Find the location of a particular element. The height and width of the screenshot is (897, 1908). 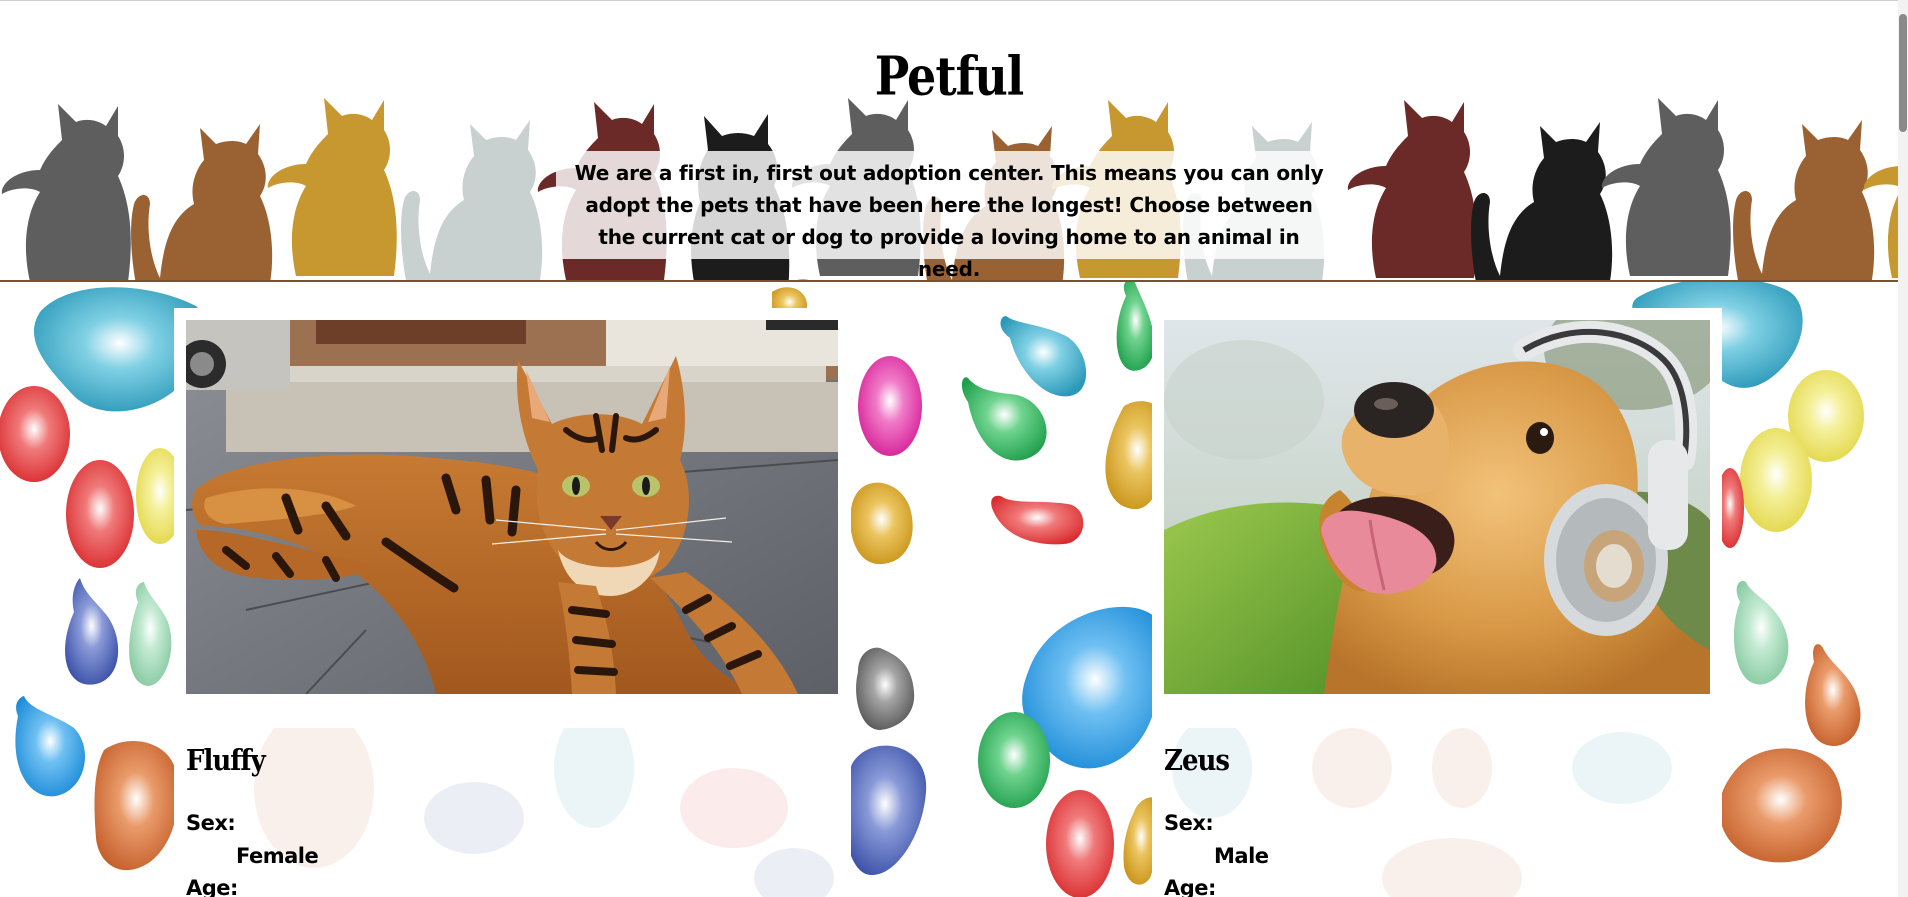

pet-photo-cat is located at coordinates (512, 507).